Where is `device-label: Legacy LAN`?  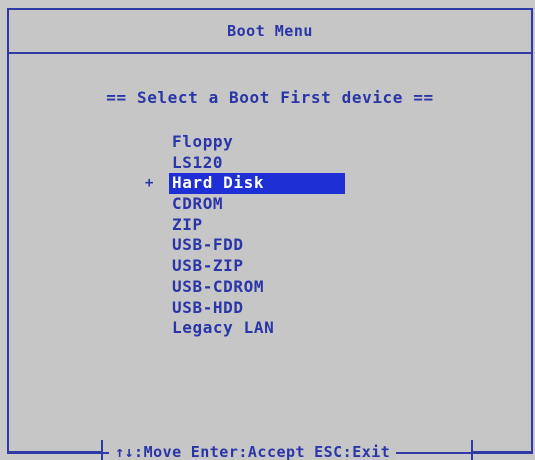 device-label: Legacy LAN is located at coordinates (223, 328).